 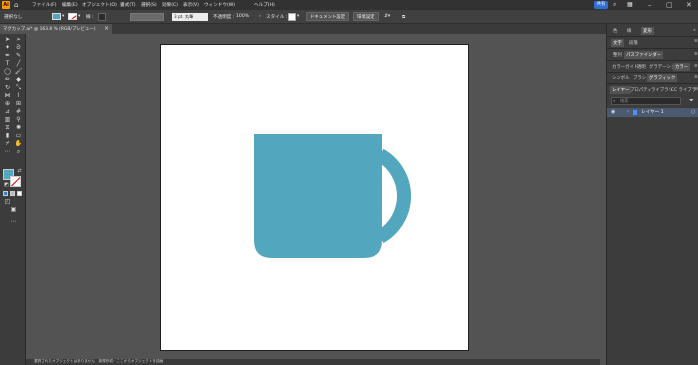 I want to click on magic-wand-icon: ✦, so click(x=7, y=48).